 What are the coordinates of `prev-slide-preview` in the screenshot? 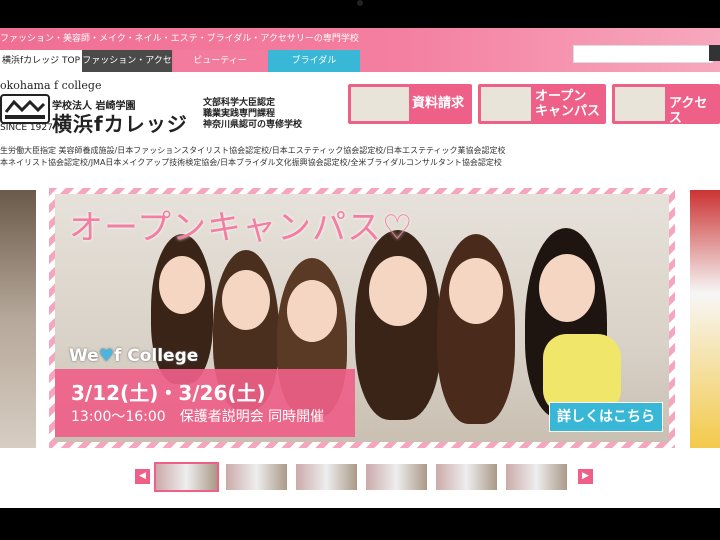 It's located at (18, 319).